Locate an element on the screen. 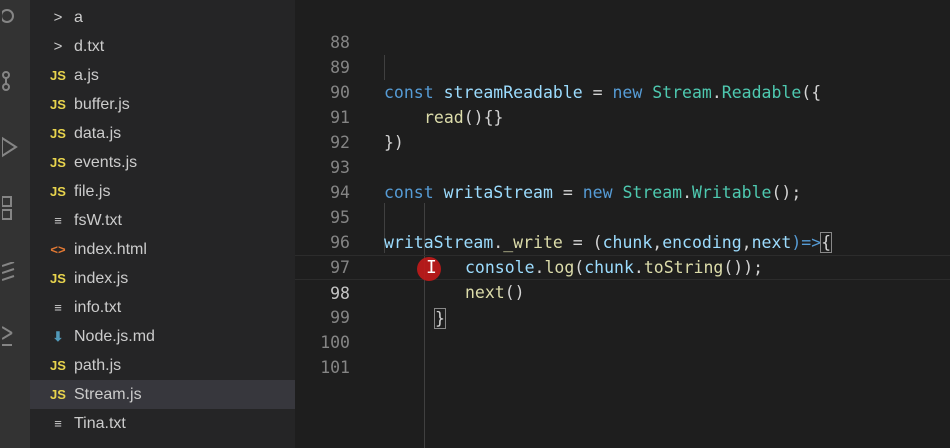 The height and width of the screenshot is (448, 950). source-control-icon is located at coordinates (11, 81).